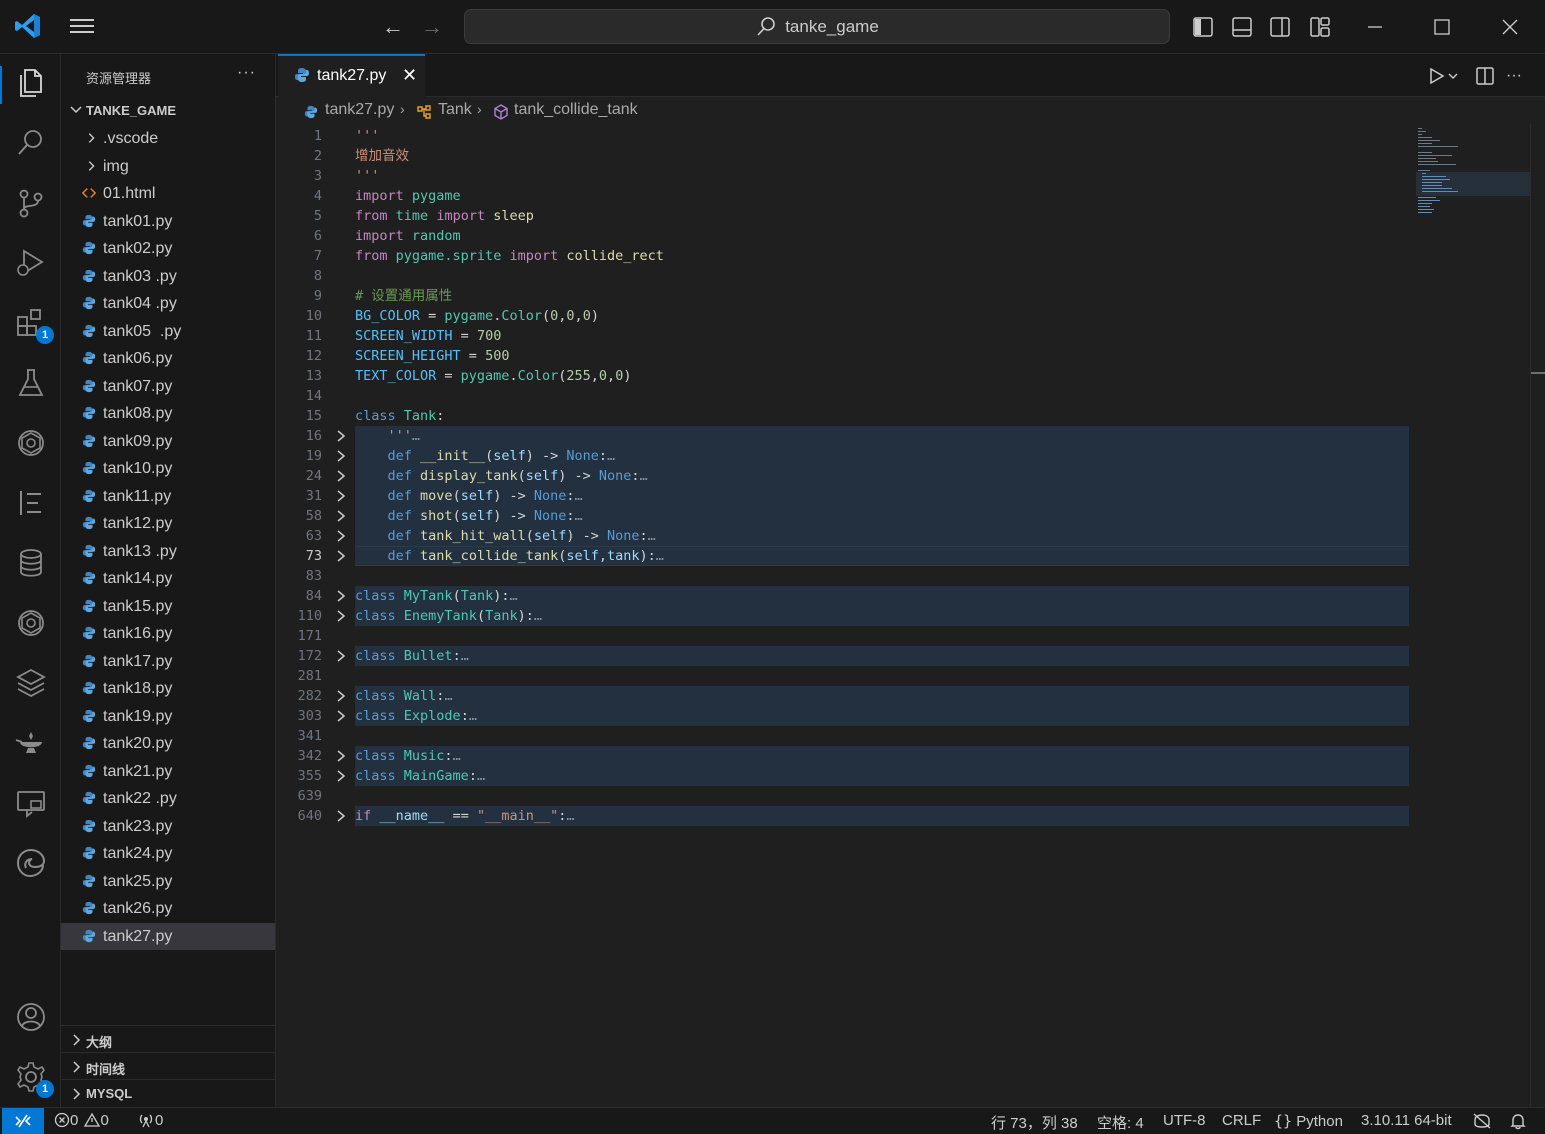 The height and width of the screenshot is (1134, 1545). Describe the element at coordinates (903, 636) in the screenshot. I see `code-line: 171` at that location.